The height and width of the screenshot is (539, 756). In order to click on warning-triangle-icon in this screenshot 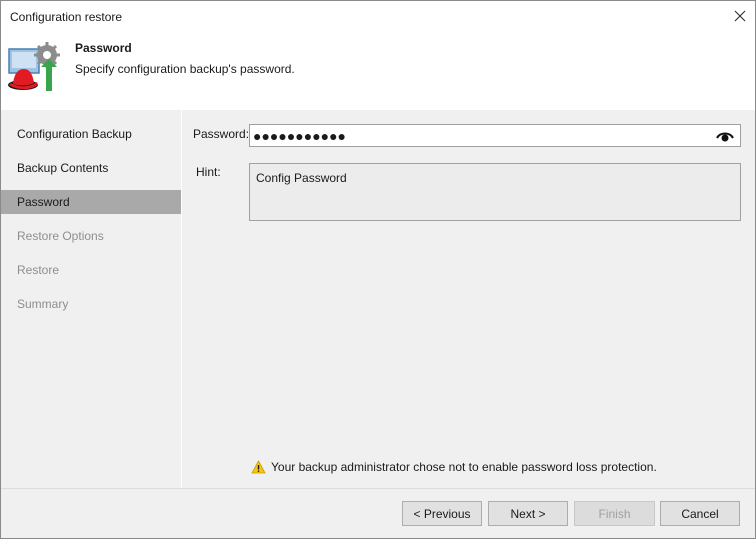, I will do `click(258, 467)`.